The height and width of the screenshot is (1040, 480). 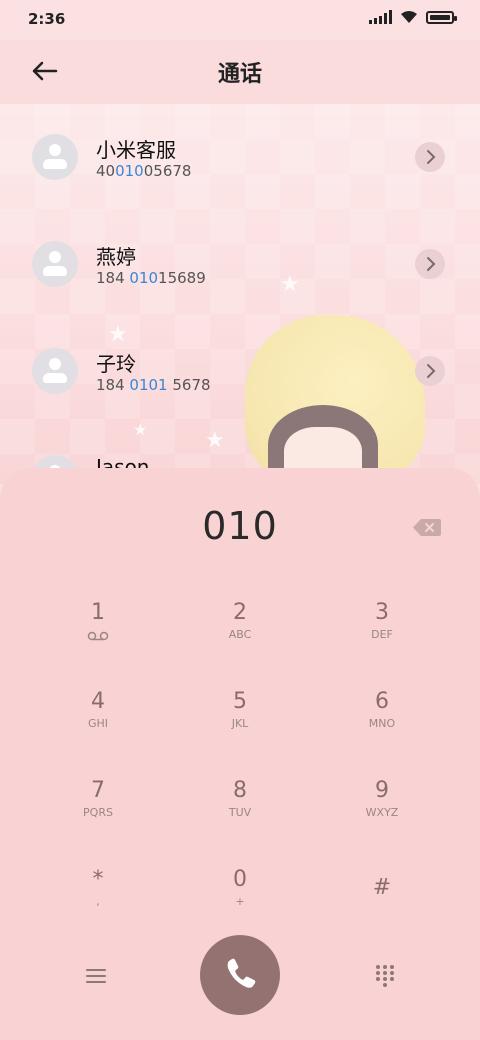 What do you see at coordinates (240, 635) in the screenshot?
I see `key-2: 2 ABC` at bounding box center [240, 635].